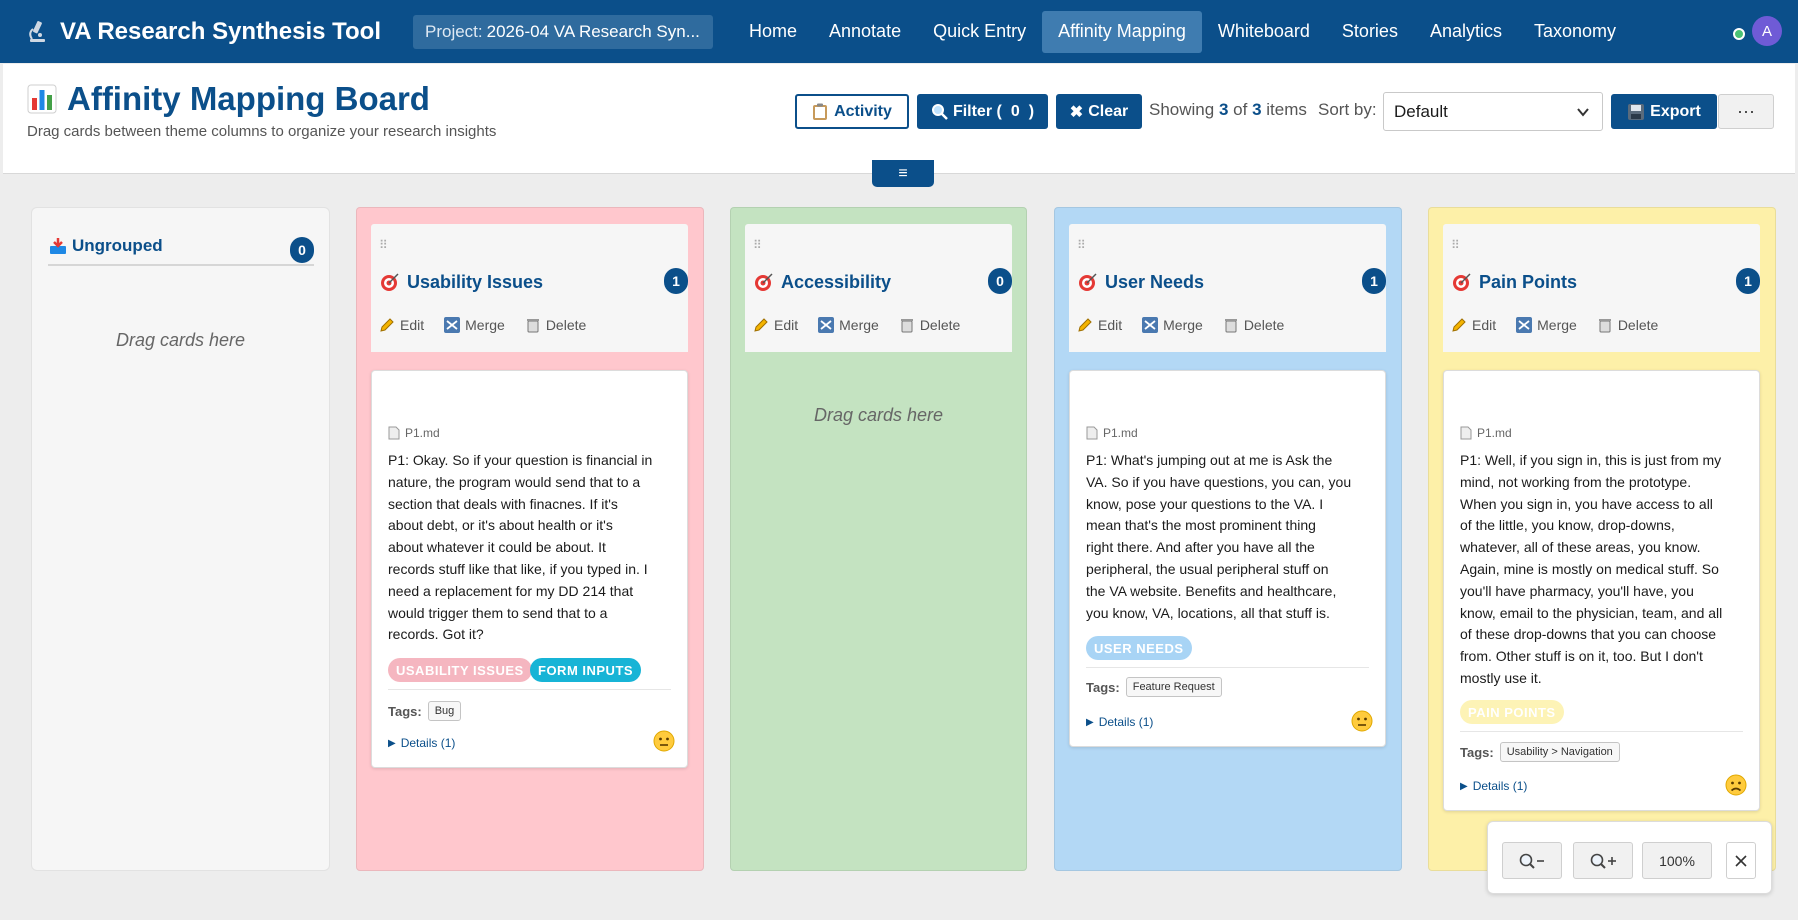 Image resolution: width=1798 pixels, height=920 pixels. Describe the element at coordinates (390, 282) in the screenshot. I see `target-icon` at that location.